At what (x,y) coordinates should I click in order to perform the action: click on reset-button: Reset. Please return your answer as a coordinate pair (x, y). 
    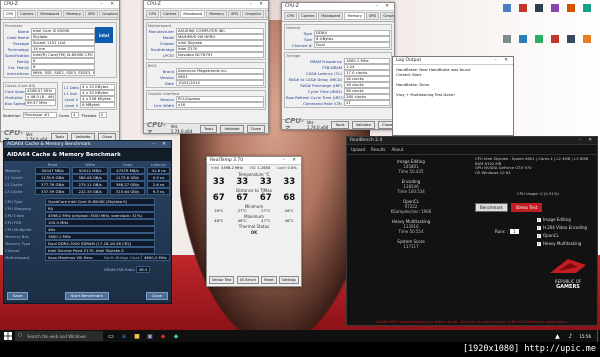
    Looking at the image, I should click on (269, 280).